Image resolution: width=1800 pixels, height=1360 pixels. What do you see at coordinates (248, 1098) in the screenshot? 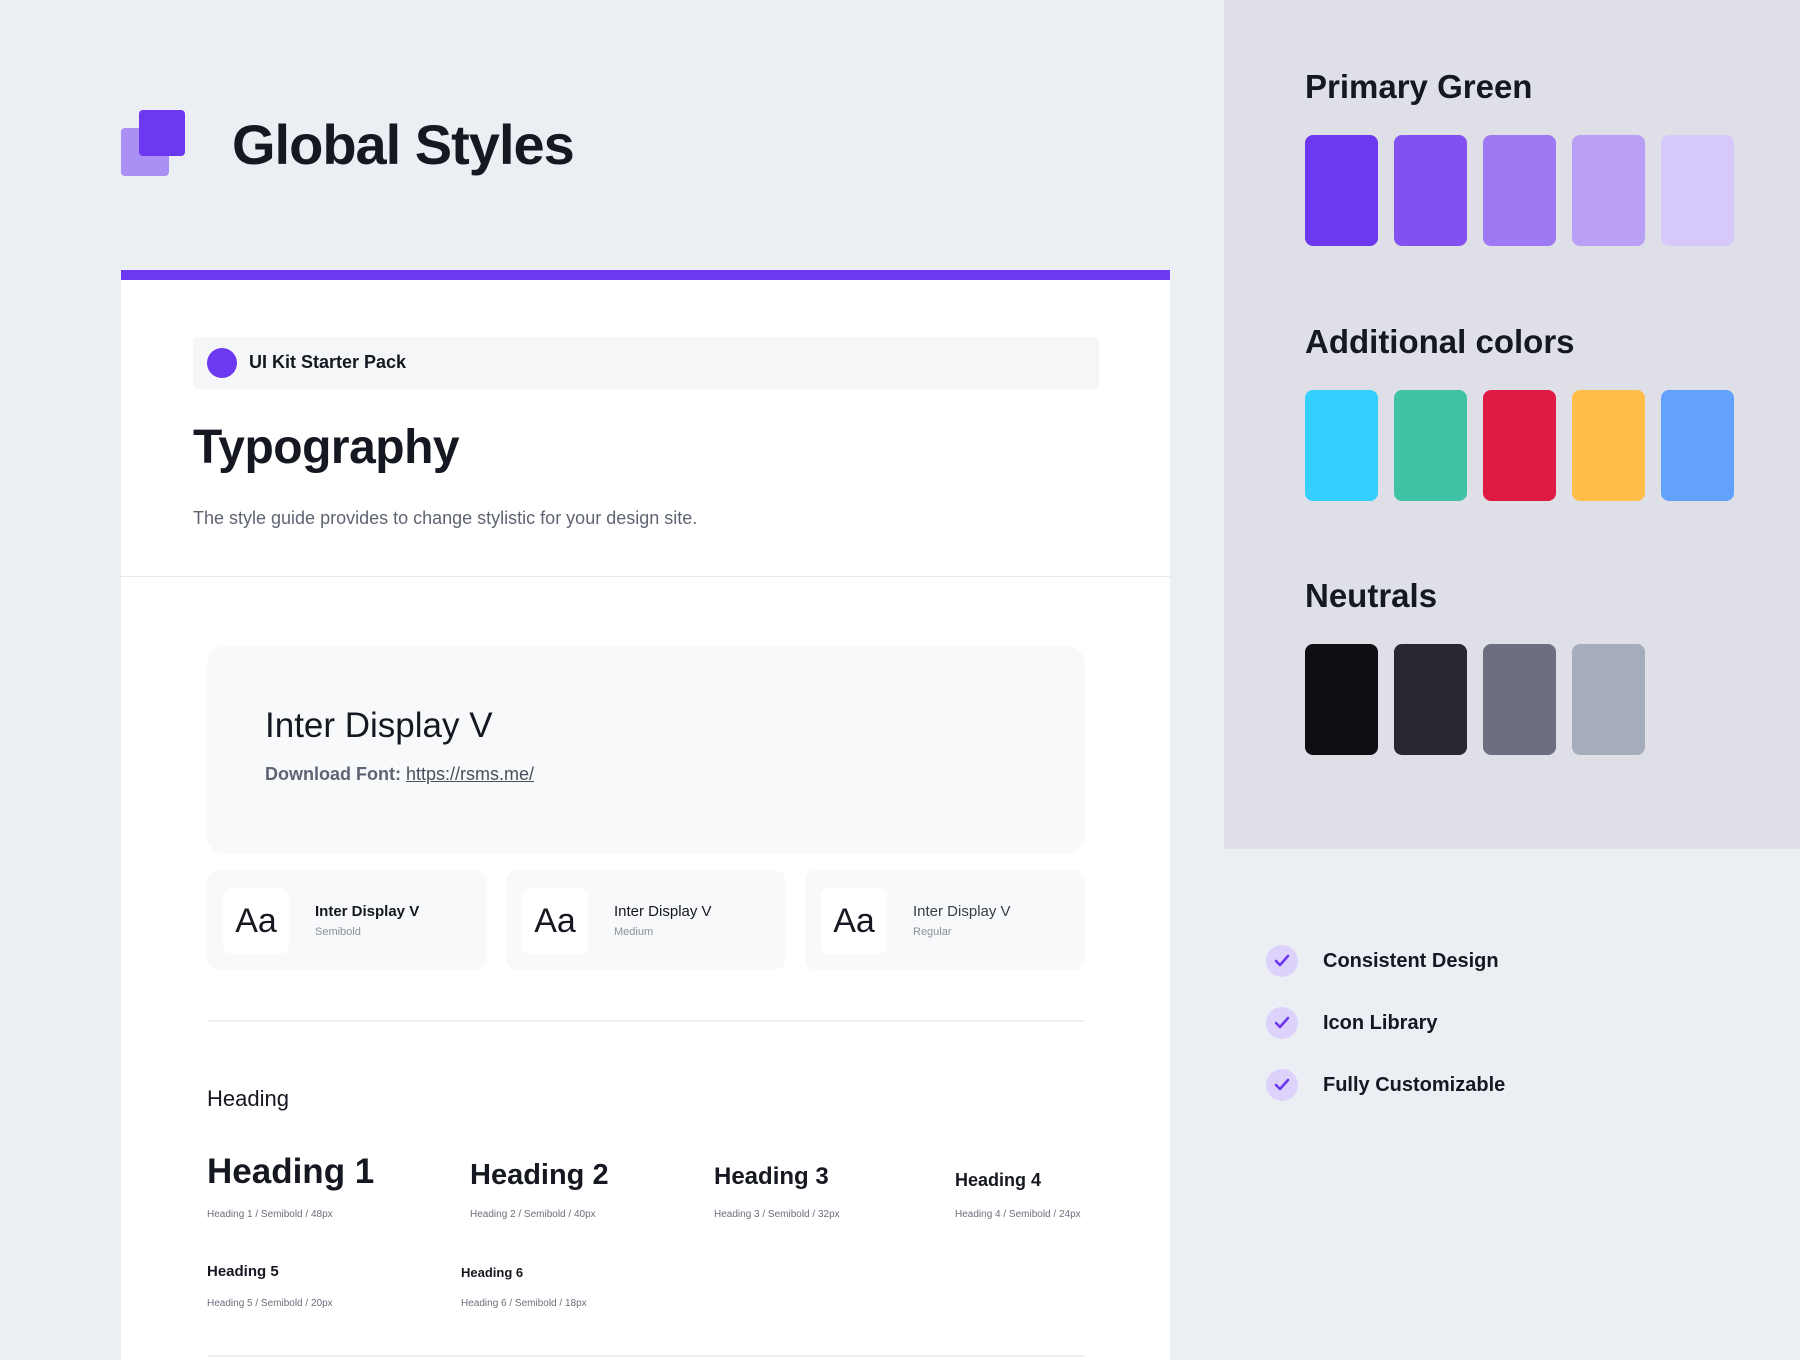
I see `heading-section-label: Heading` at bounding box center [248, 1098].